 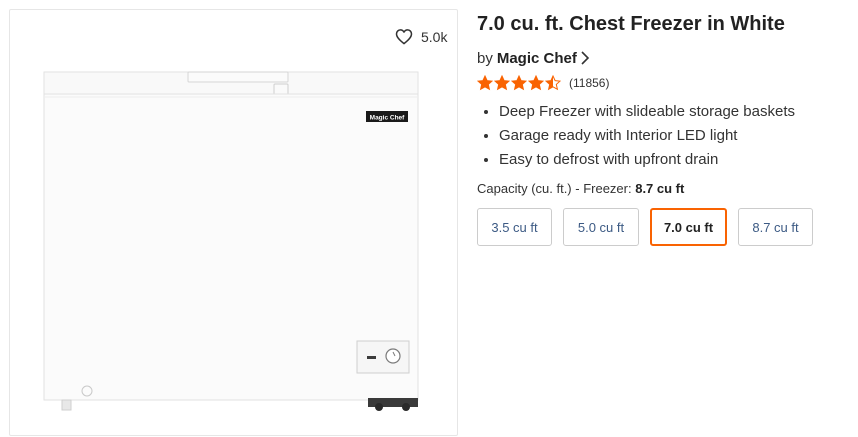 What do you see at coordinates (660, 188) in the screenshot?
I see `capacity-selected-value: 8.7 cu ft` at bounding box center [660, 188].